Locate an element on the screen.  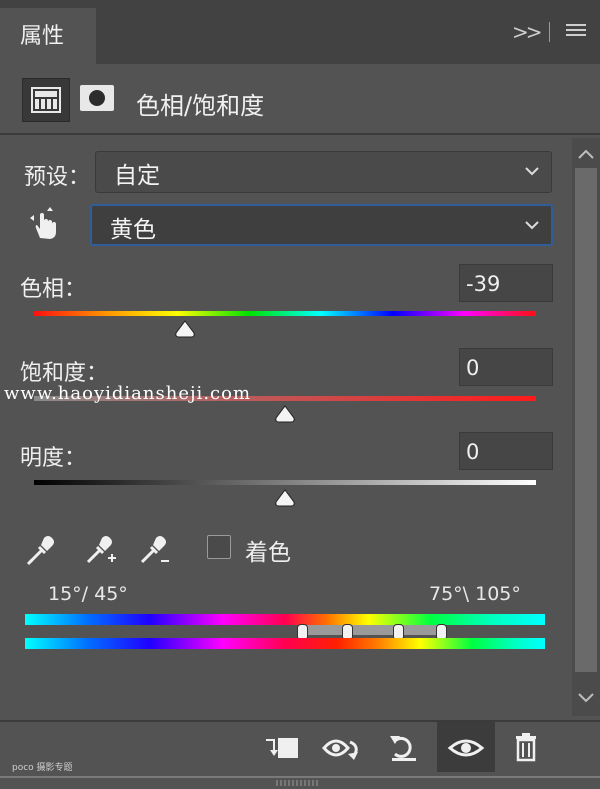
input-color-bar is located at coordinates (285, 619).